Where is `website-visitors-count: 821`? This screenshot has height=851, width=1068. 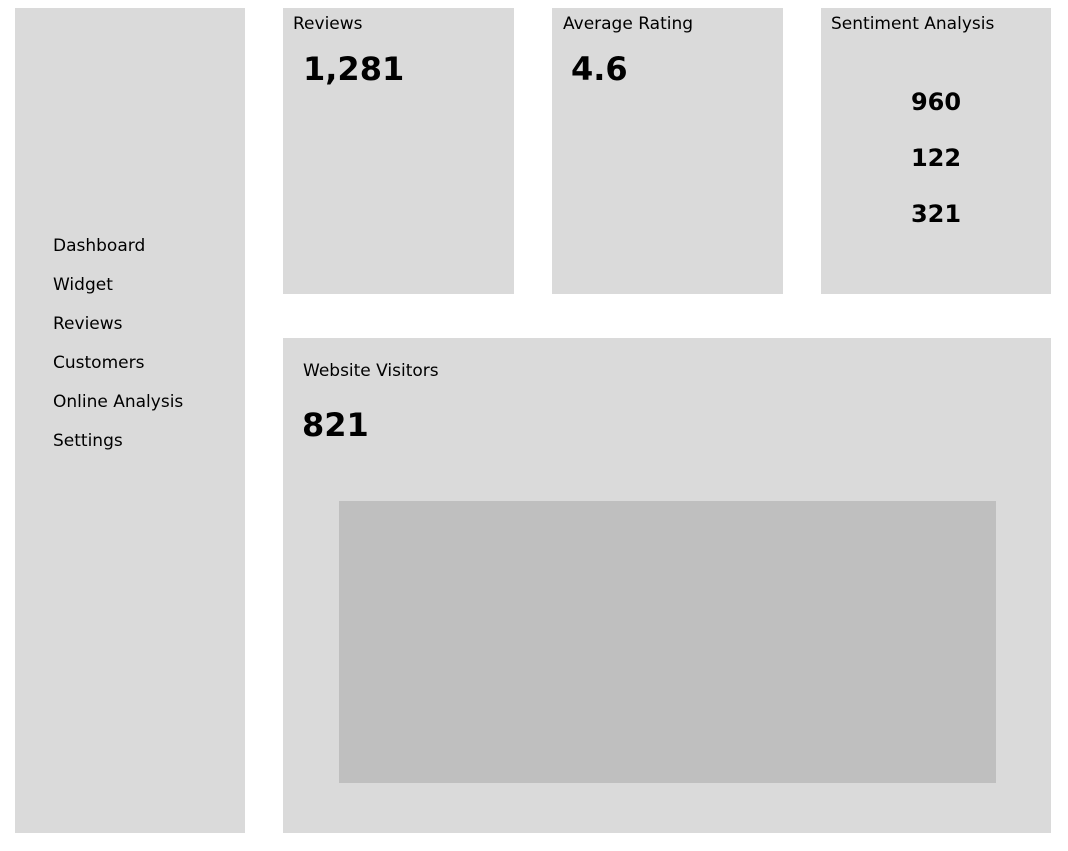 website-visitors-count: 821 is located at coordinates (335, 425).